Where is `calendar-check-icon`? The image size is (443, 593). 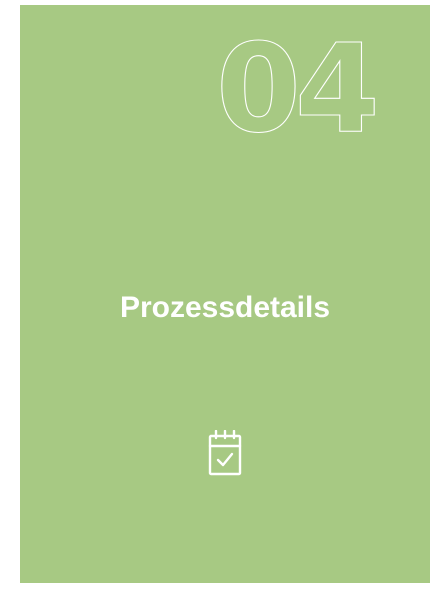 calendar-check-icon is located at coordinates (225, 453).